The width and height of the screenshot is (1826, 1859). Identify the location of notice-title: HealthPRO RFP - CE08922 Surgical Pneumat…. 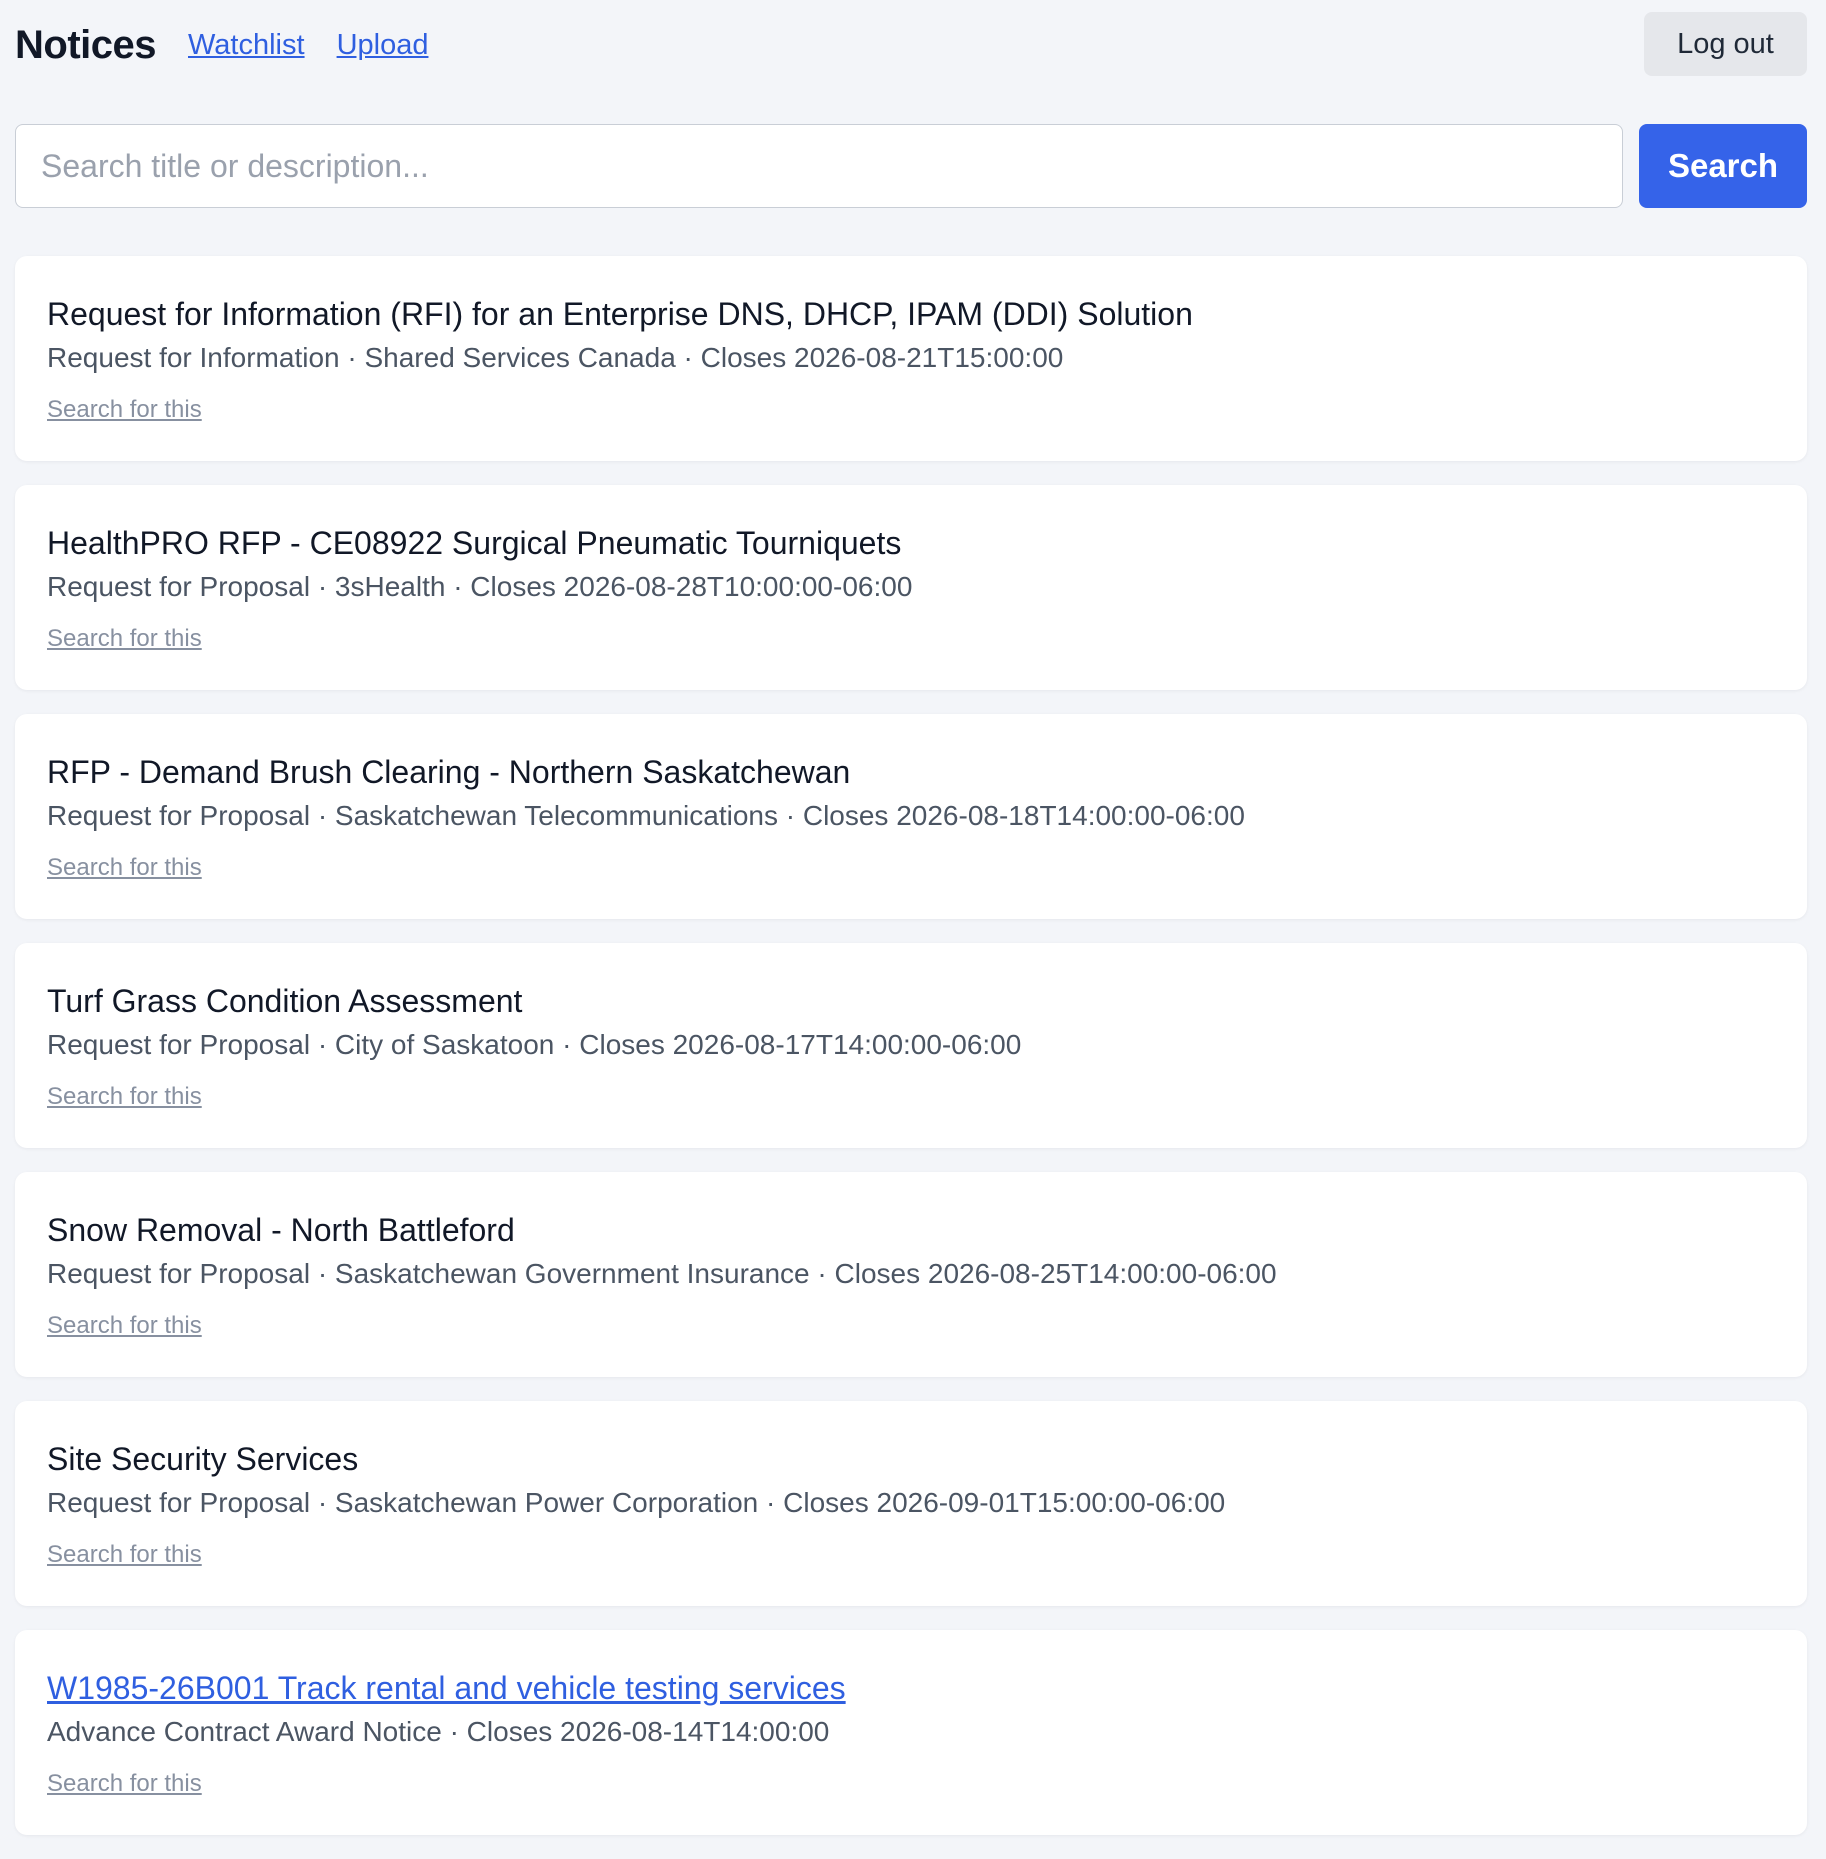
(474, 543).